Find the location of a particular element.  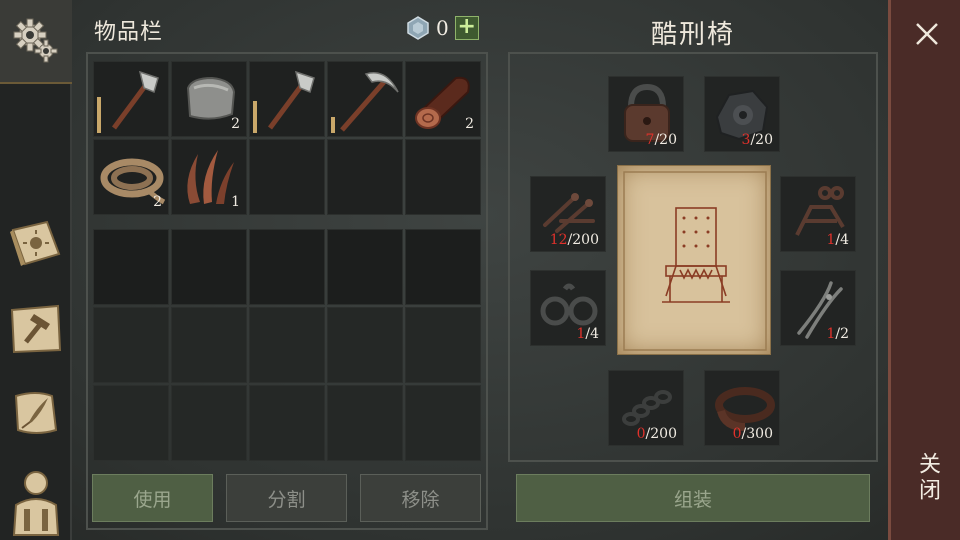

gears-icon is located at coordinates (35, 40).